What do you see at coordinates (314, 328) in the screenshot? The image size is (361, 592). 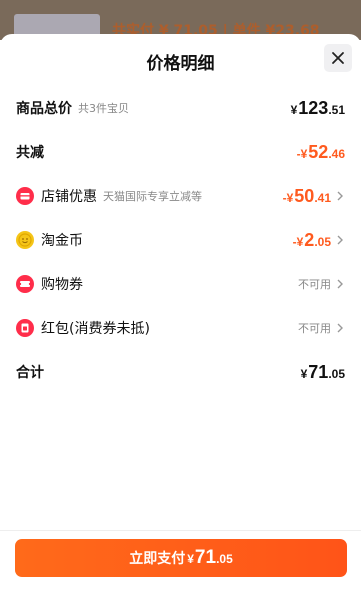 I see `red-packet-status: 不可用` at bounding box center [314, 328].